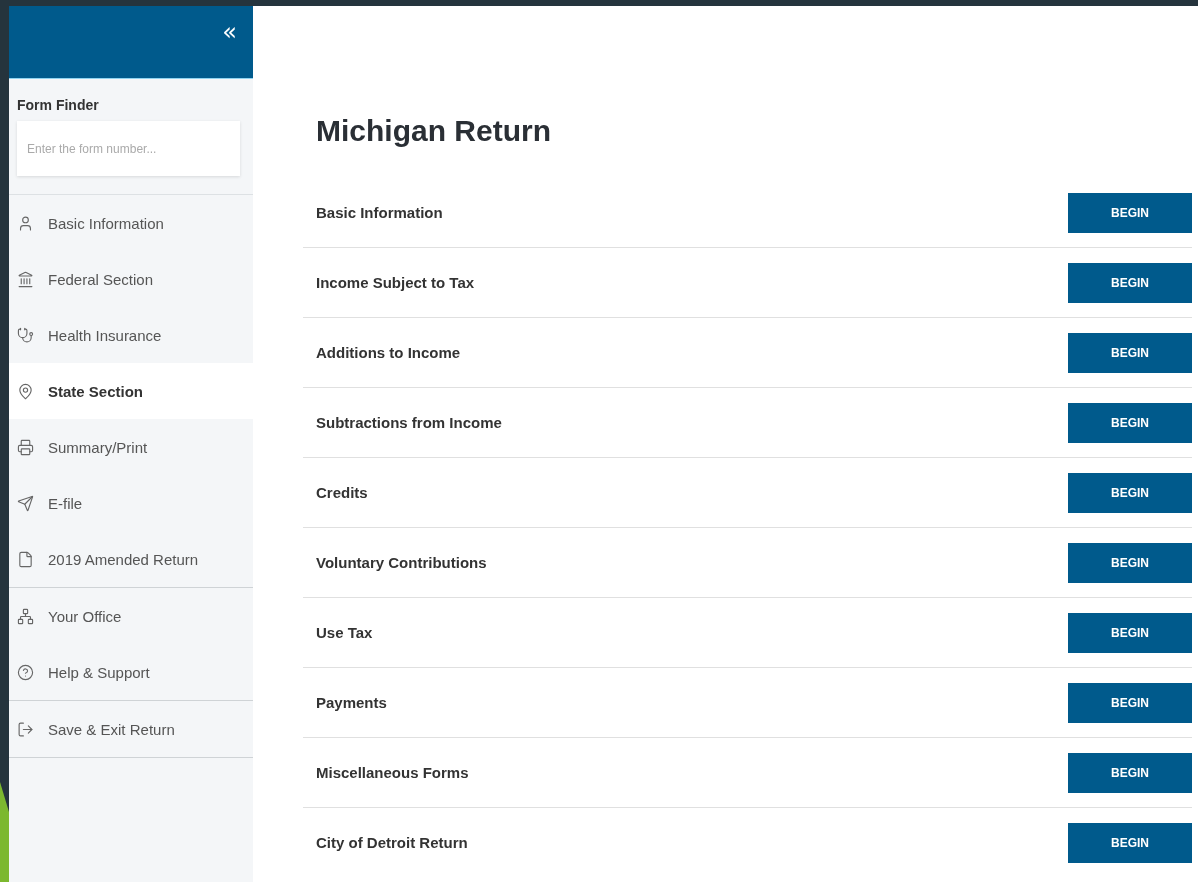 This screenshot has height=882, width=1198. What do you see at coordinates (392, 772) in the screenshot?
I see `section-label: Miscellaneous Forms` at bounding box center [392, 772].